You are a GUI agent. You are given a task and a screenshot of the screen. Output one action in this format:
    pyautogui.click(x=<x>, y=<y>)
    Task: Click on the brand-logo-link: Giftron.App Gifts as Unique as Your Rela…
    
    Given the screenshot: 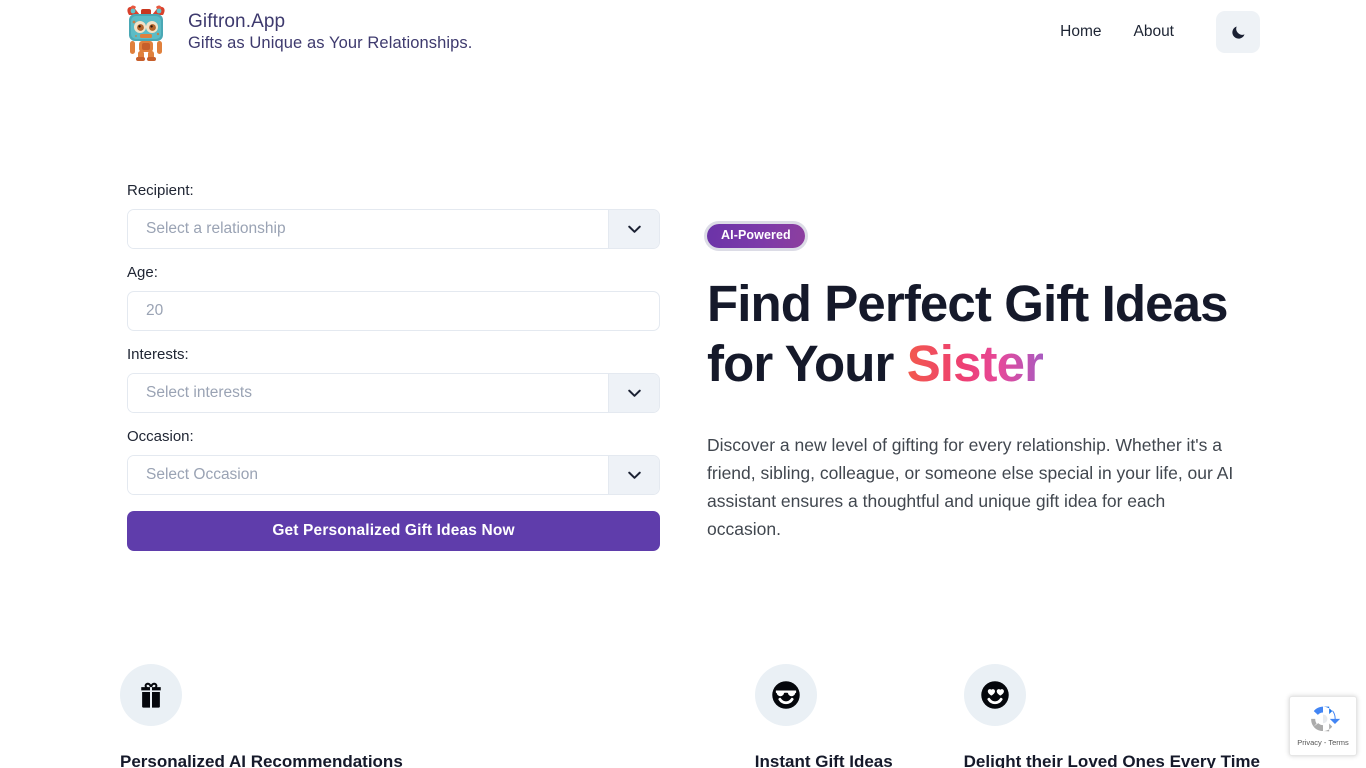 What is the action you would take?
    pyautogui.click(x=296, y=32)
    